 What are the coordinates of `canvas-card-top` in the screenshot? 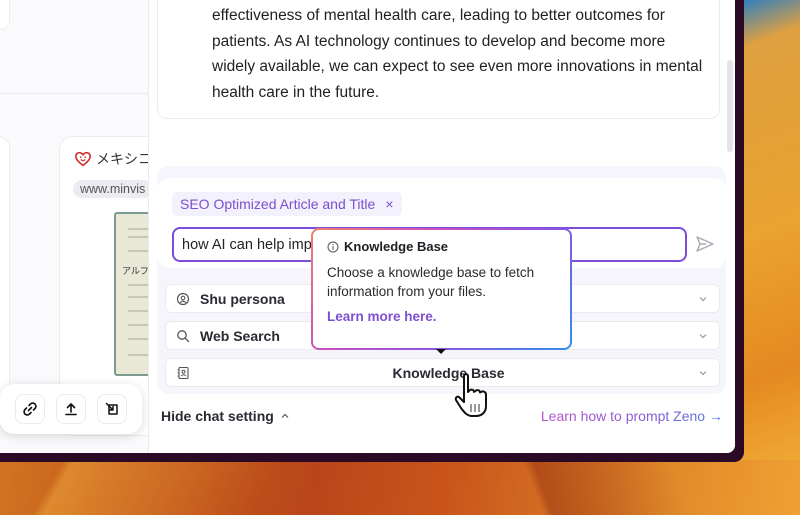 It's located at (5, 15).